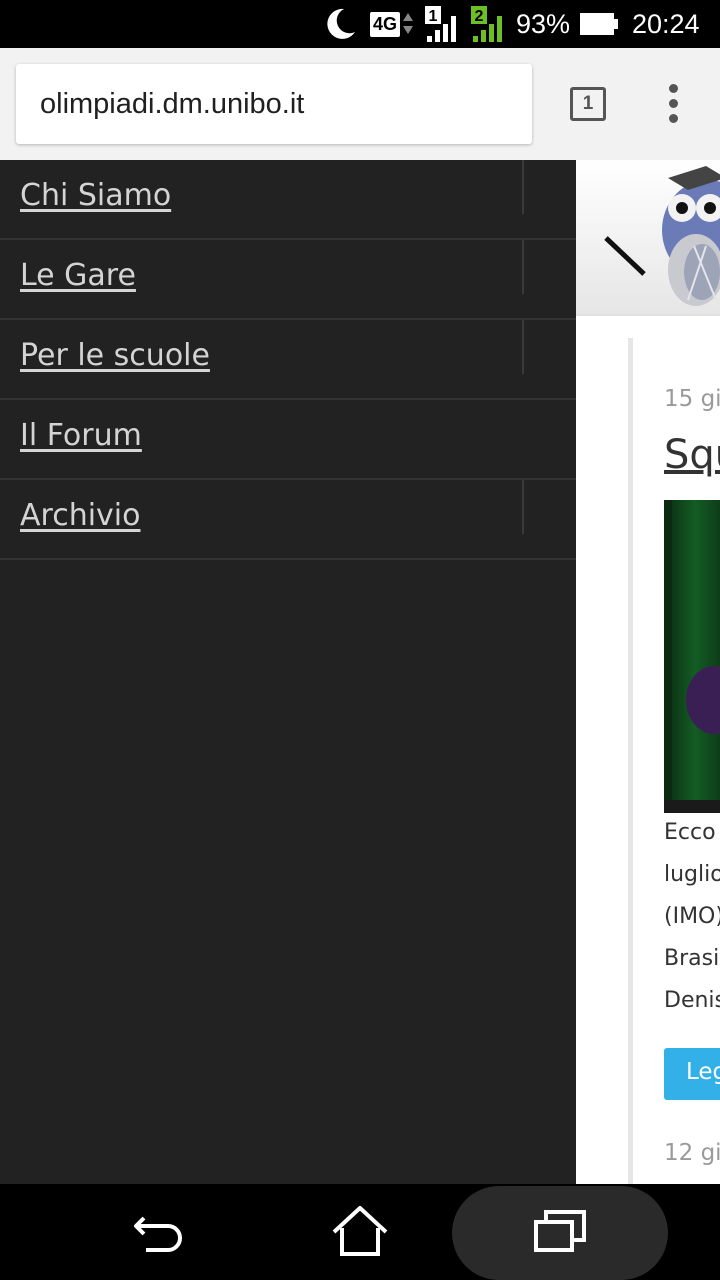 The height and width of the screenshot is (1280, 720). I want to click on post-excerpt-line: luglio, so click(692, 874).